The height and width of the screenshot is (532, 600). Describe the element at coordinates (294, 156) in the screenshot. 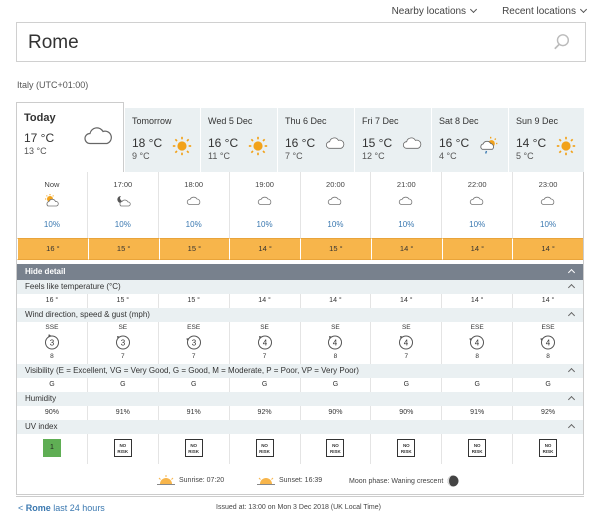

I see `day-low: 7 °C` at that location.